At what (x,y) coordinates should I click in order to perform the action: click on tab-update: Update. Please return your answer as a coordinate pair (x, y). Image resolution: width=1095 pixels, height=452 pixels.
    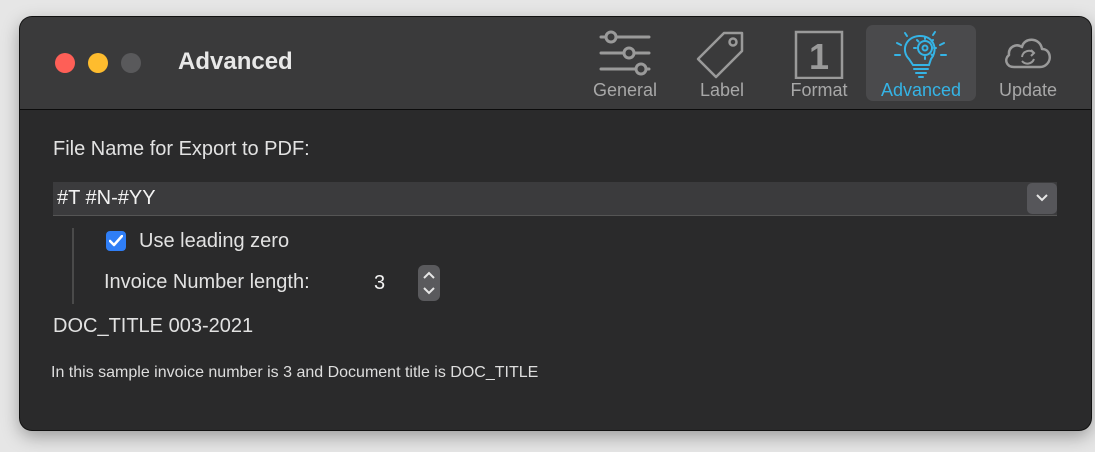
    Looking at the image, I should click on (1028, 63).